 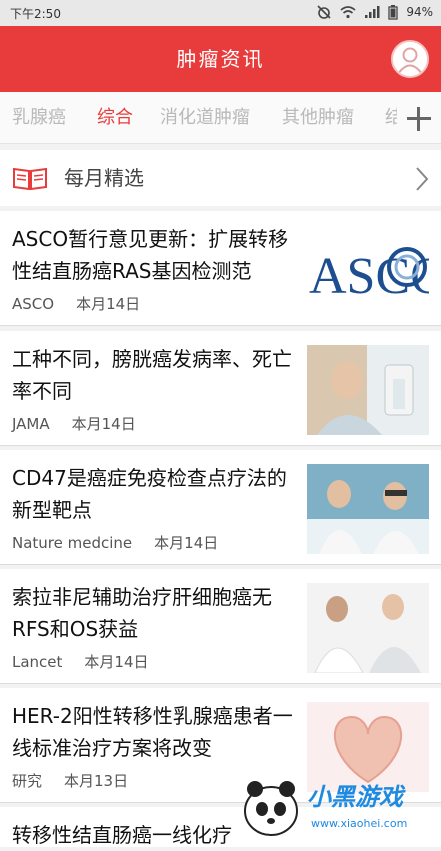 I want to click on monthly-selection: 每月精选, so click(x=220, y=178).